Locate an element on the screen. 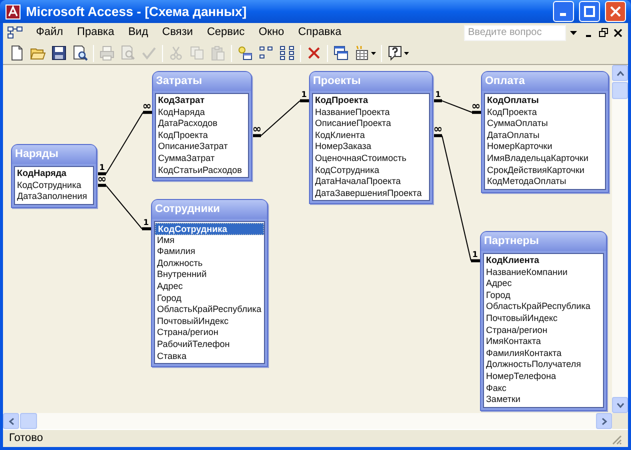  table-card: Партнеры КодКлиента НазваниеКомпании Адрес Город ОбластьКрайРеспублика ПочтовыйИндекс Страна/регион ИмяКонтакта ФамилияКонтакта ДолжностьПолучателя НомерТелефона Факс Заметки is located at coordinates (543, 321).